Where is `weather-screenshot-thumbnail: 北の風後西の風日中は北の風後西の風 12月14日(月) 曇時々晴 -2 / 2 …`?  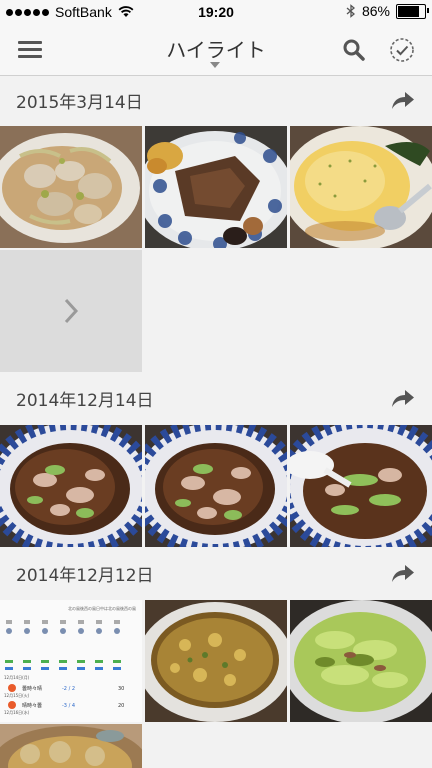 weather-screenshot-thumbnail: 北の風後西の風日中は北の風後西の風 12月14日(月) 曇時々晴 -2 / 2 … is located at coordinates (71, 661).